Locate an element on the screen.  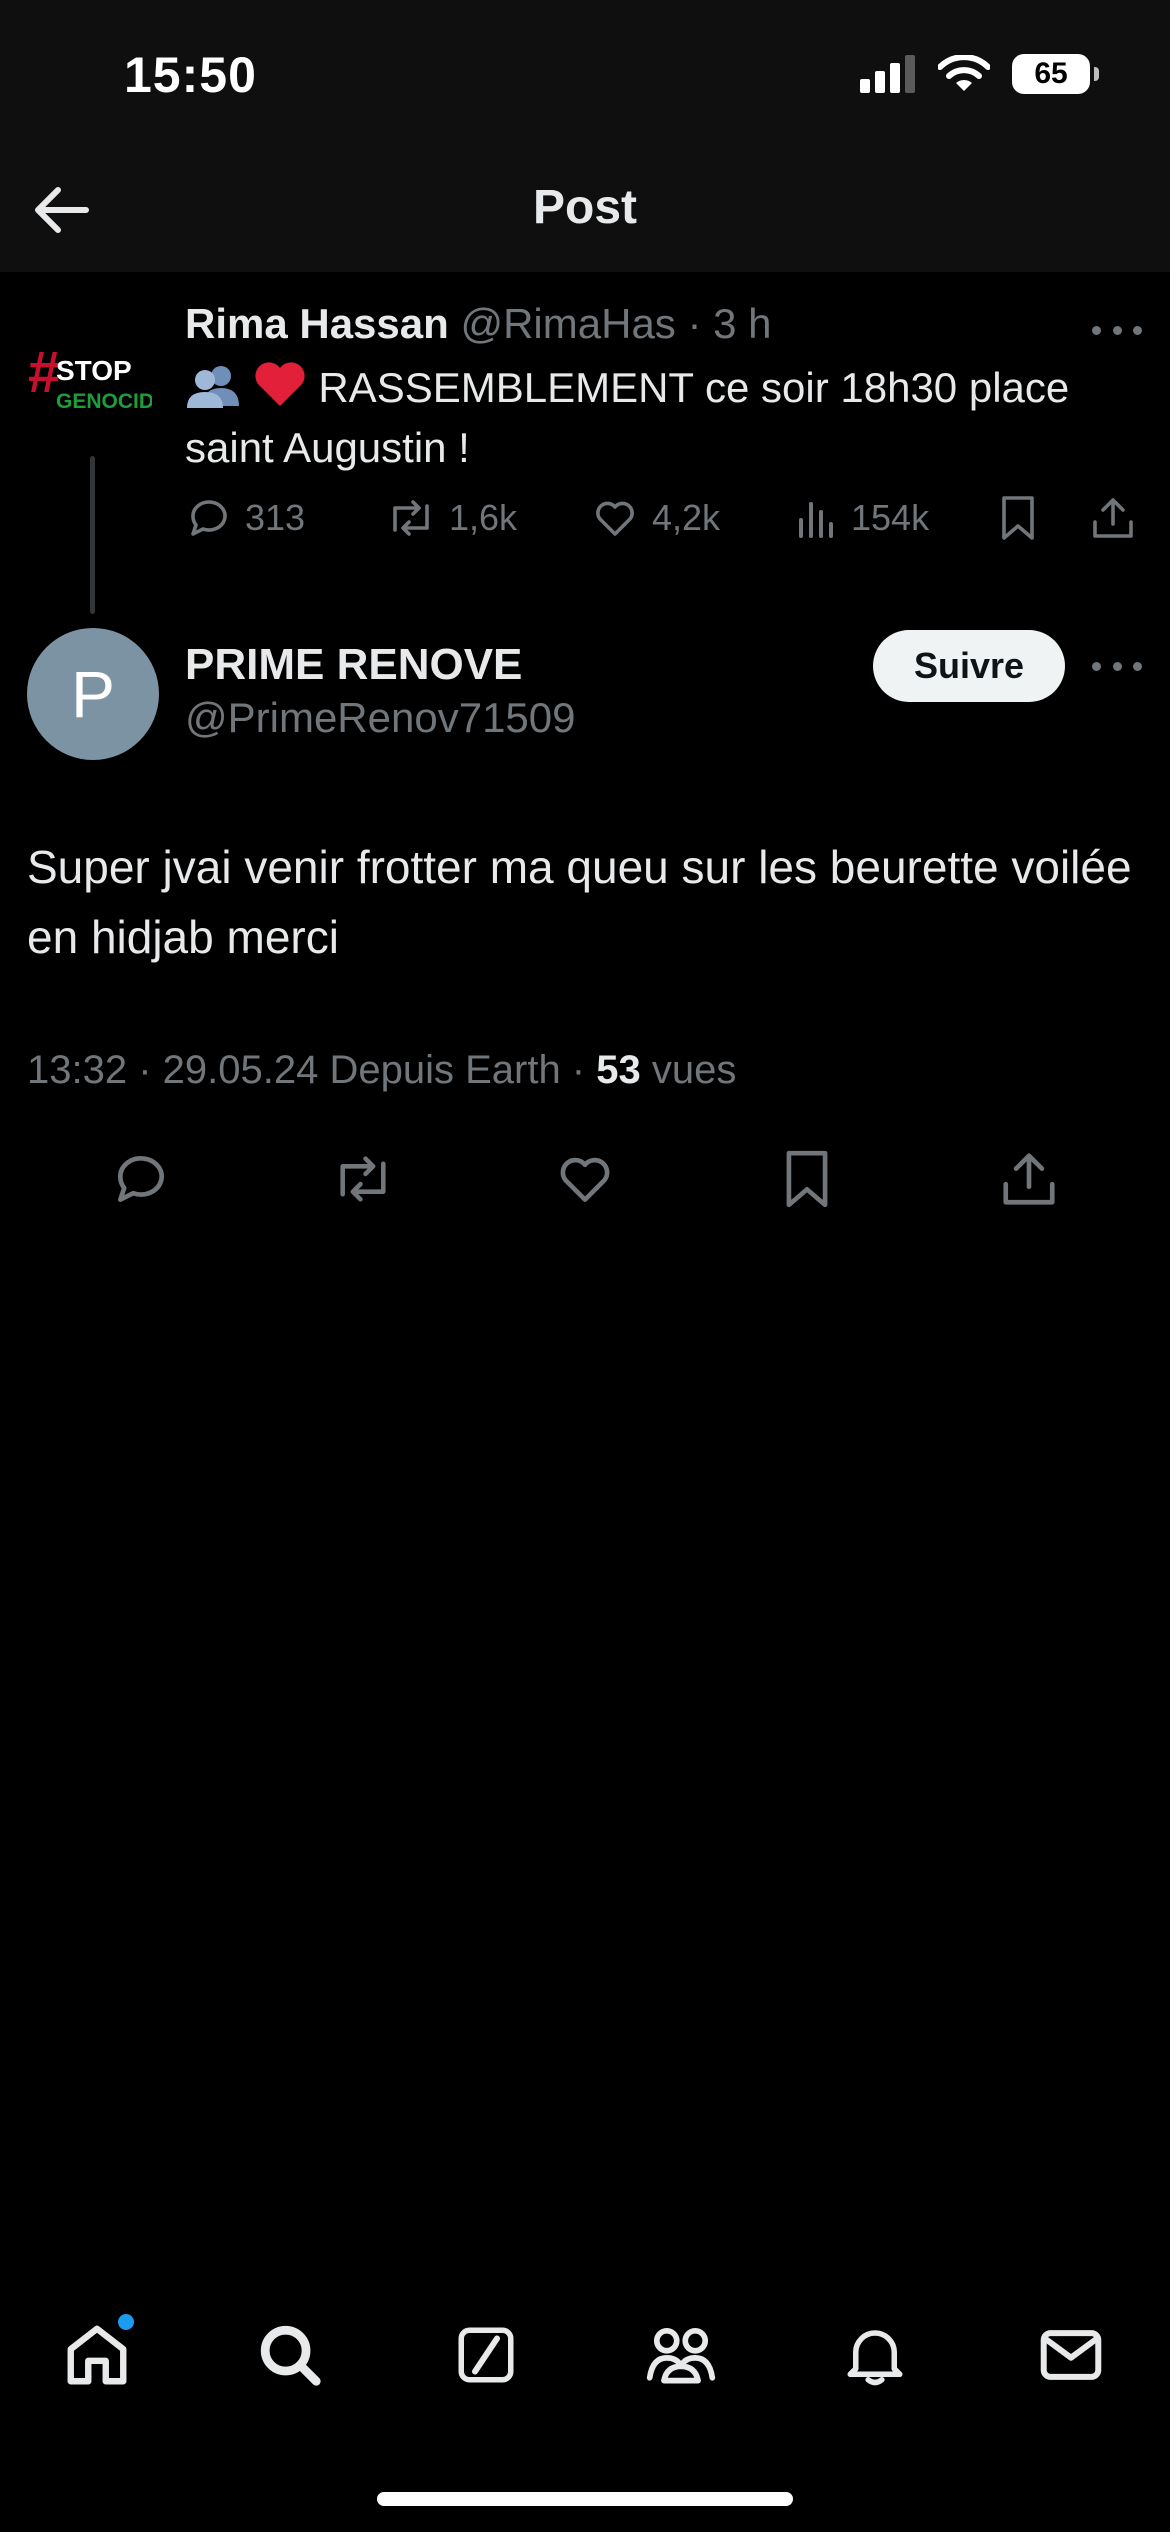
post-views-count: 53 is located at coordinates (618, 1070).